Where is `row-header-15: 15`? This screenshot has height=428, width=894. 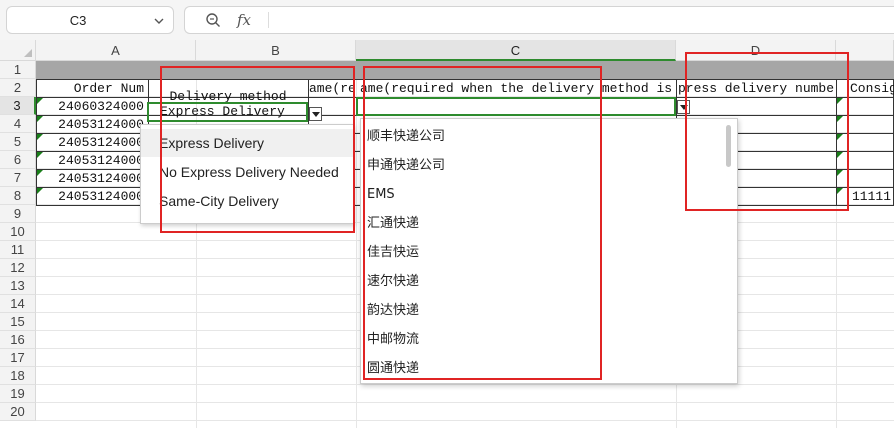
row-header-15: 15 is located at coordinates (18, 322).